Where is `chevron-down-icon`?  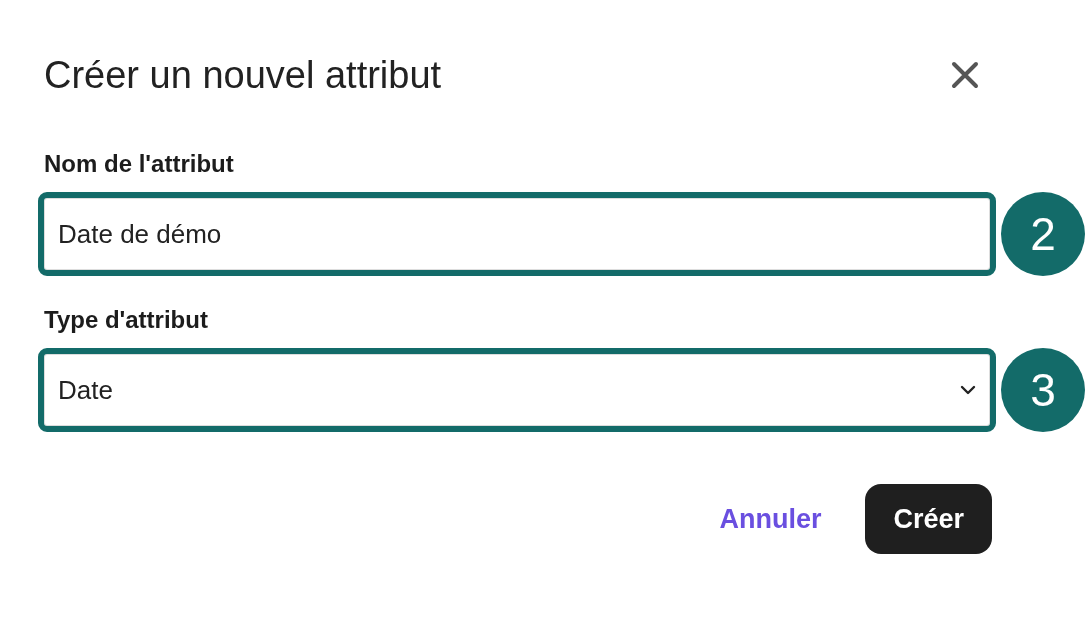
chevron-down-icon is located at coordinates (968, 390).